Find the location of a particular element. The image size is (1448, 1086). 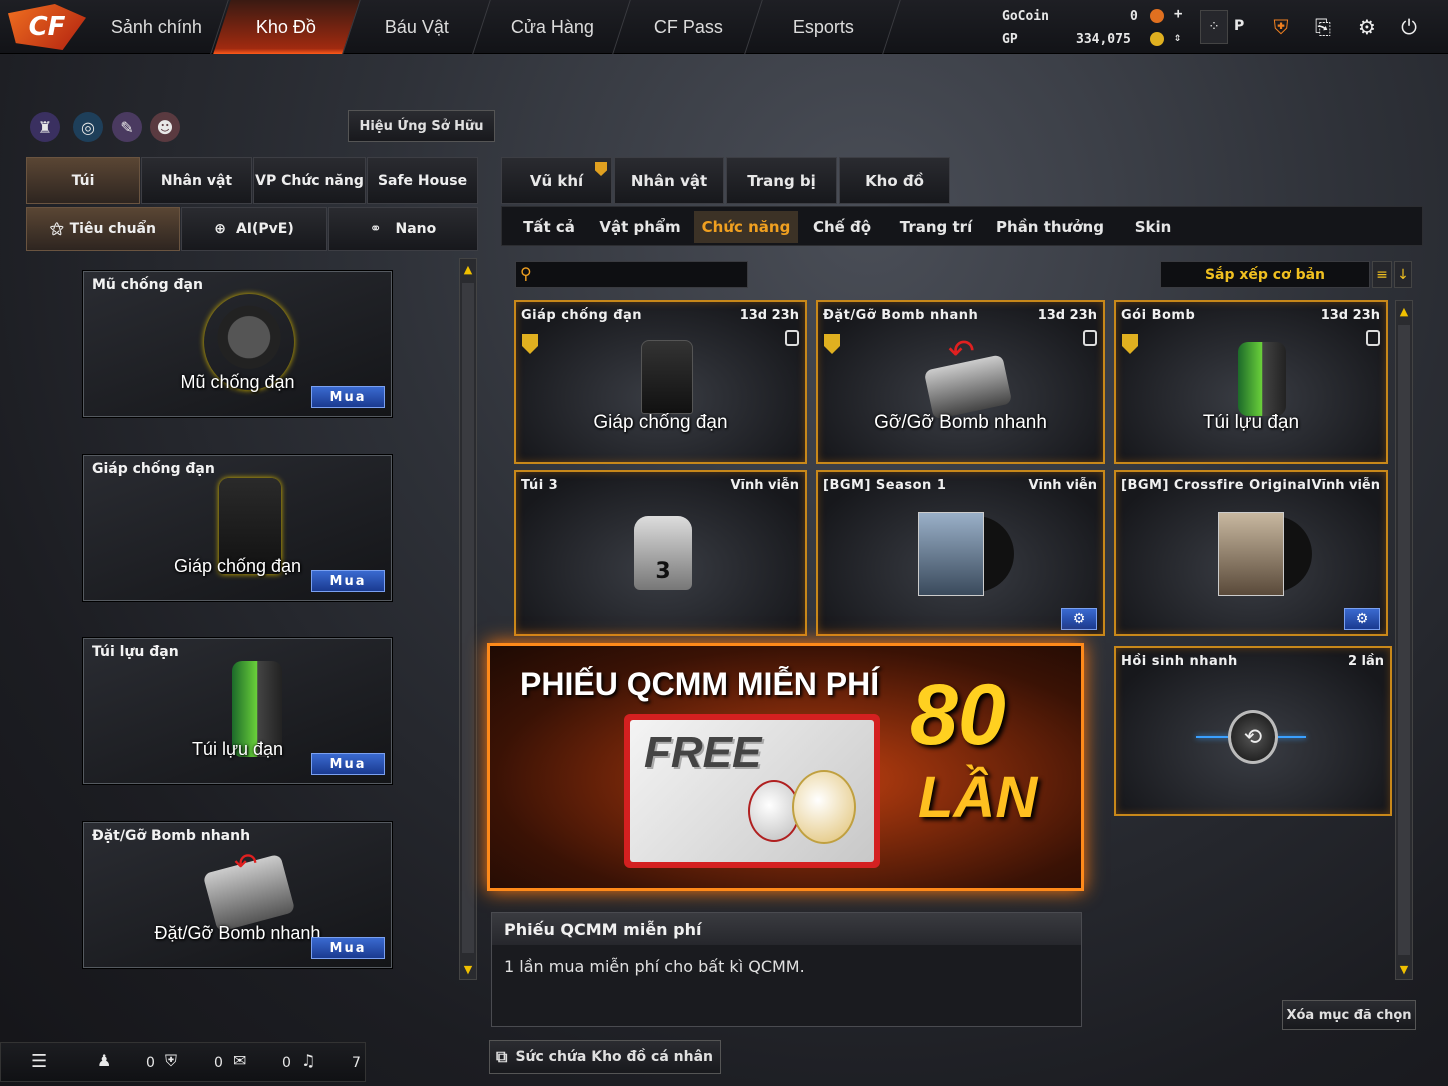

album-cover-image is located at coordinates (951, 554).